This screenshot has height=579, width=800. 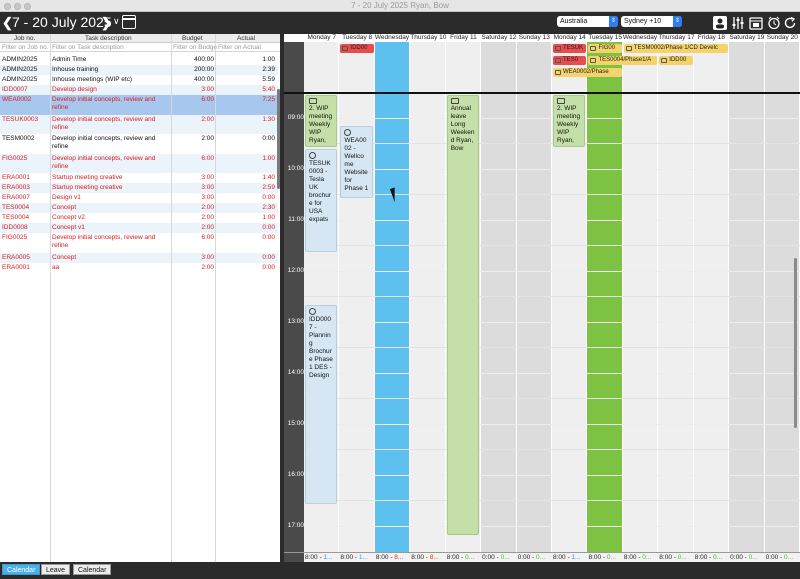 What do you see at coordinates (129, 22) in the screenshot?
I see `calendar-picker-icon` at bounding box center [129, 22].